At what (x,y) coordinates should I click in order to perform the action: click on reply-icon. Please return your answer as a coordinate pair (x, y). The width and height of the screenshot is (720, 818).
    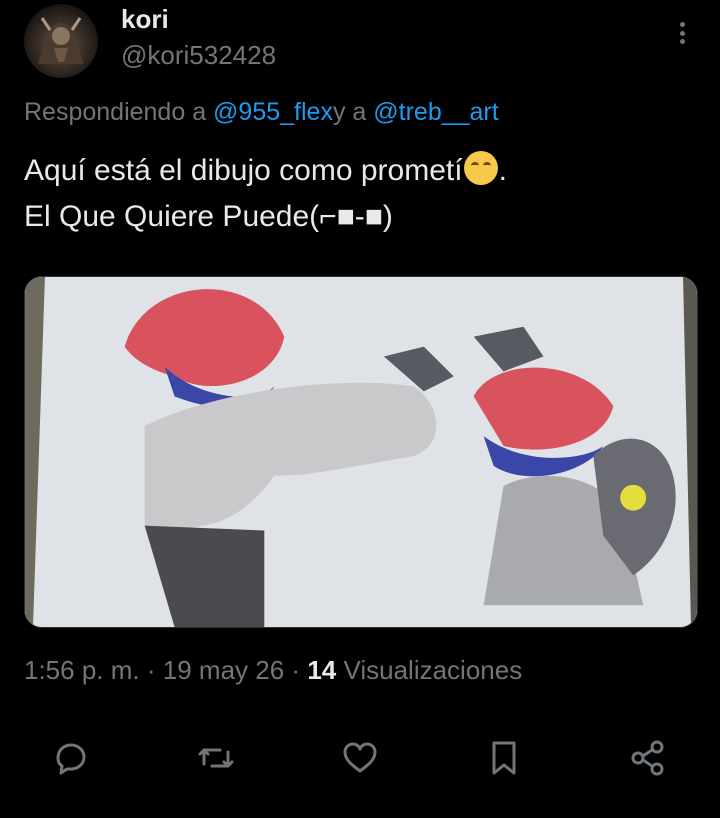
    Looking at the image, I should click on (71, 758).